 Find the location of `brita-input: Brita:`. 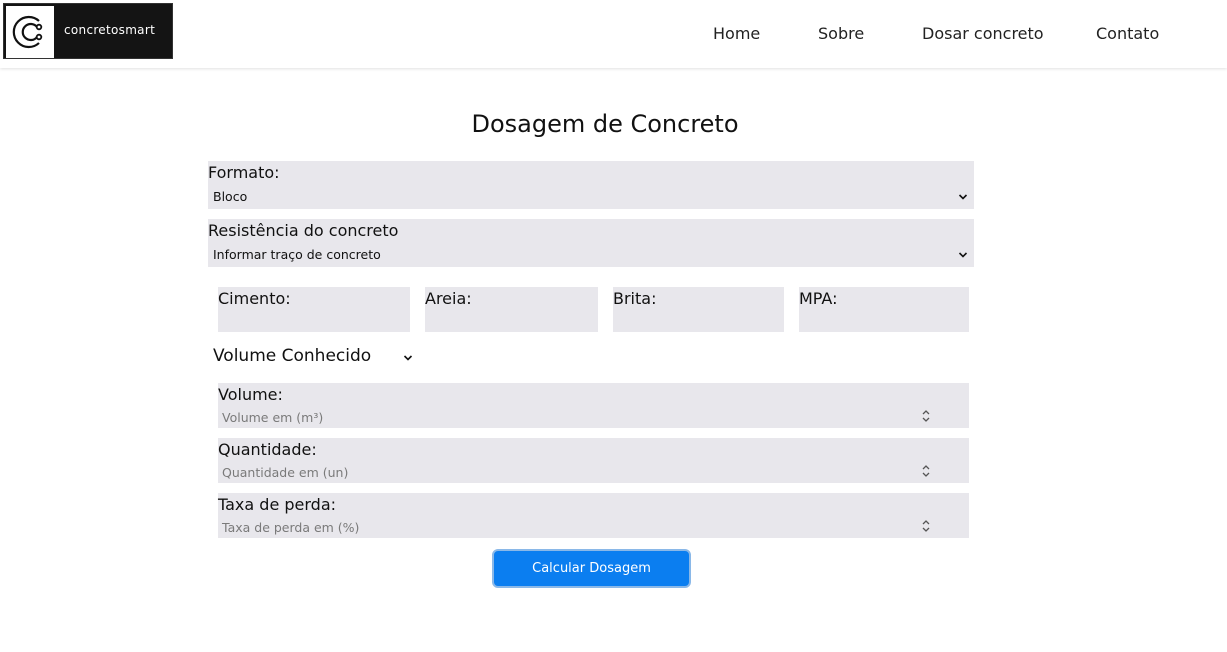

brita-input: Brita: is located at coordinates (698, 309).